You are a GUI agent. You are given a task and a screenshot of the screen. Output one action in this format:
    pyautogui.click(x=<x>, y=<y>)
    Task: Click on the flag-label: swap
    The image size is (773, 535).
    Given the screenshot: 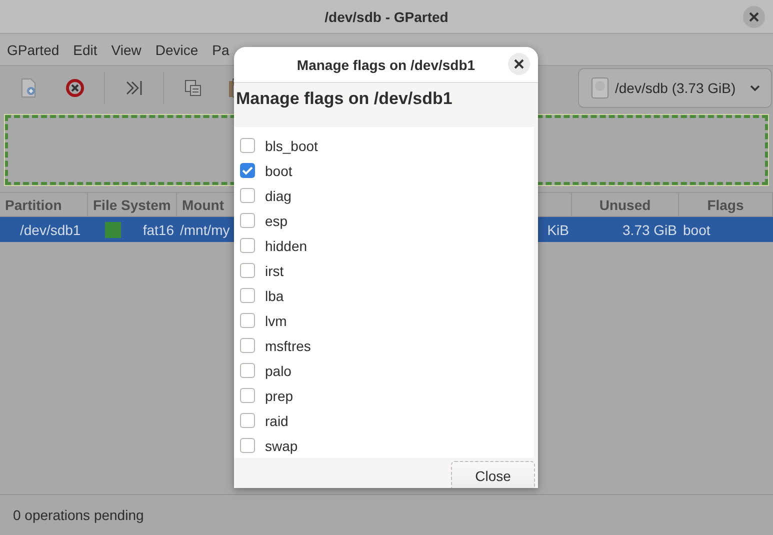 What is the action you would take?
    pyautogui.click(x=281, y=446)
    